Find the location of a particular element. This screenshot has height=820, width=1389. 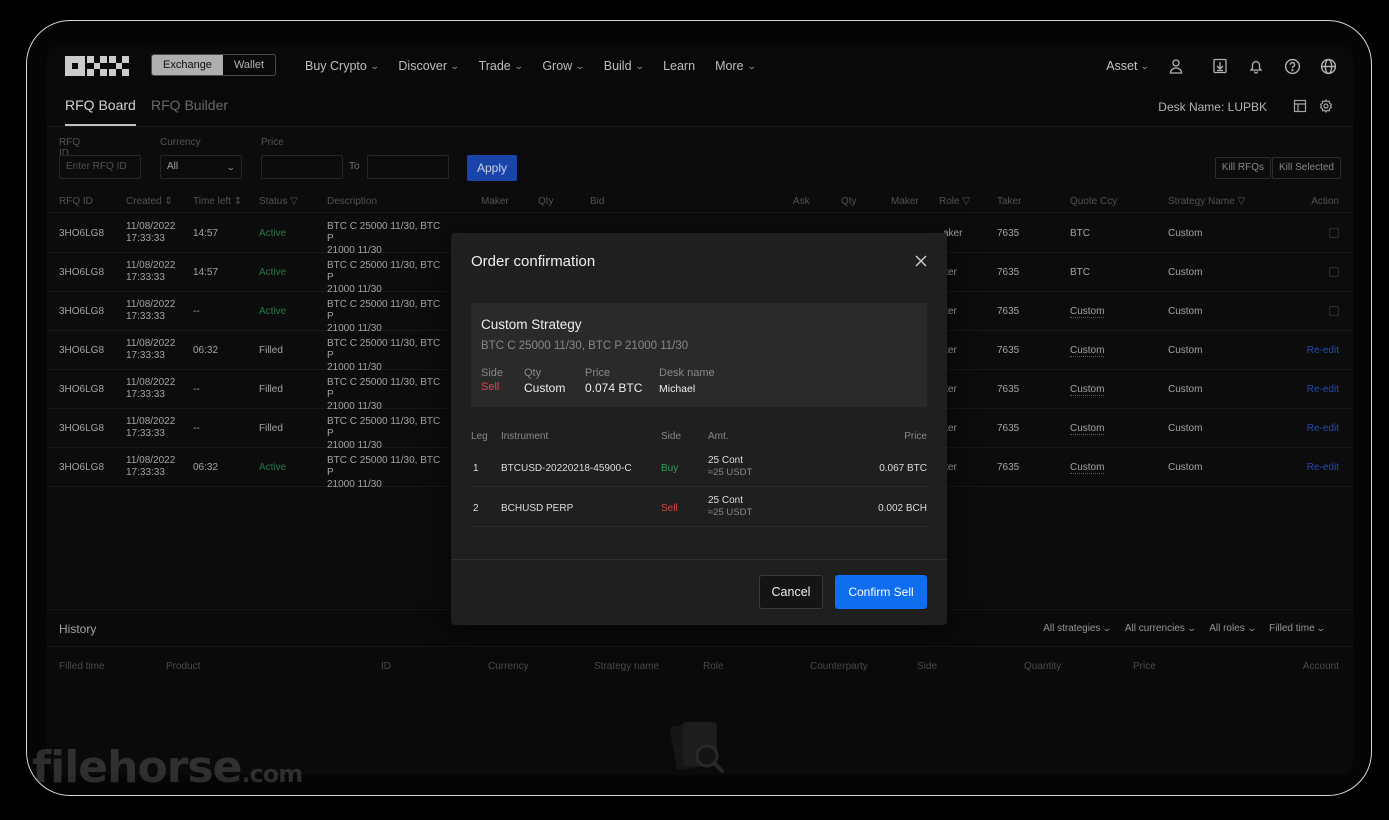

leg-side: Buy is located at coordinates (670, 468).